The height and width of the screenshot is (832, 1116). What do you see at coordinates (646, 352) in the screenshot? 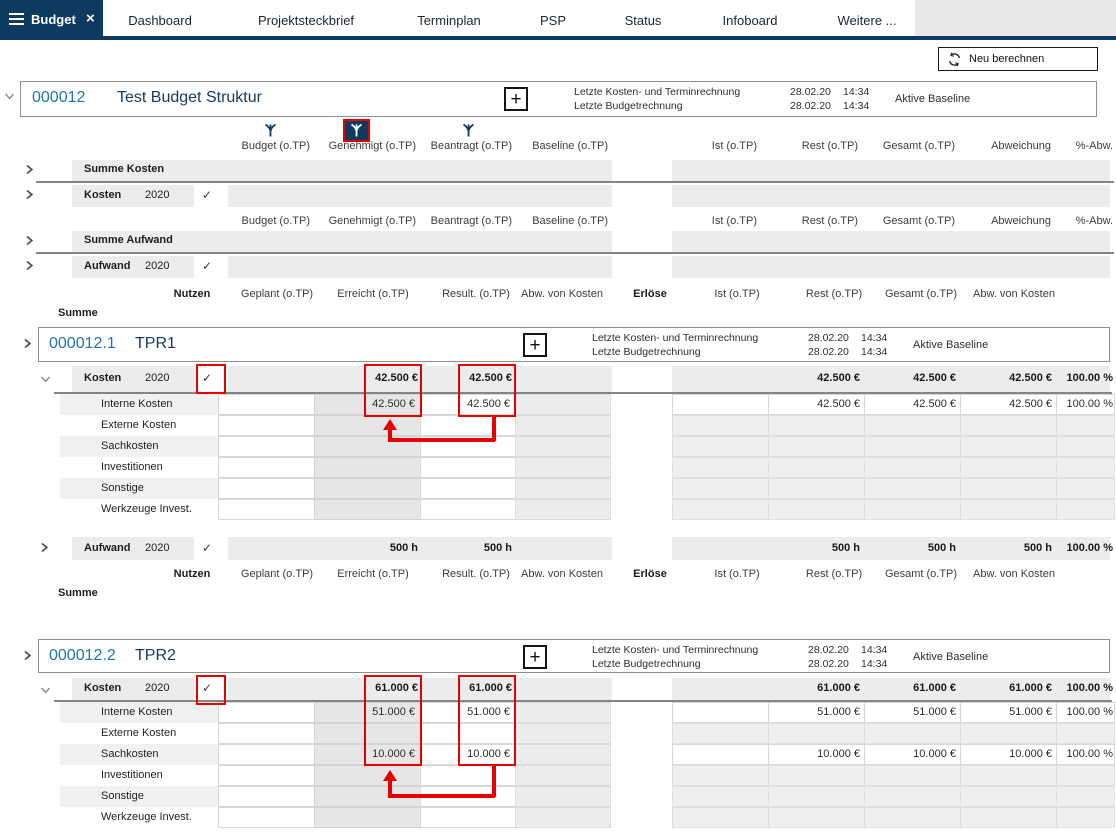
I see `last-budget-calc-label: Letzte Budgetrechnung` at bounding box center [646, 352].